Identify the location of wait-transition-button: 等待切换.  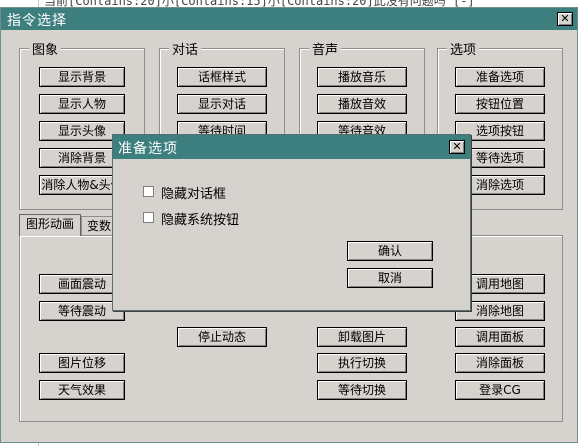
(362, 390).